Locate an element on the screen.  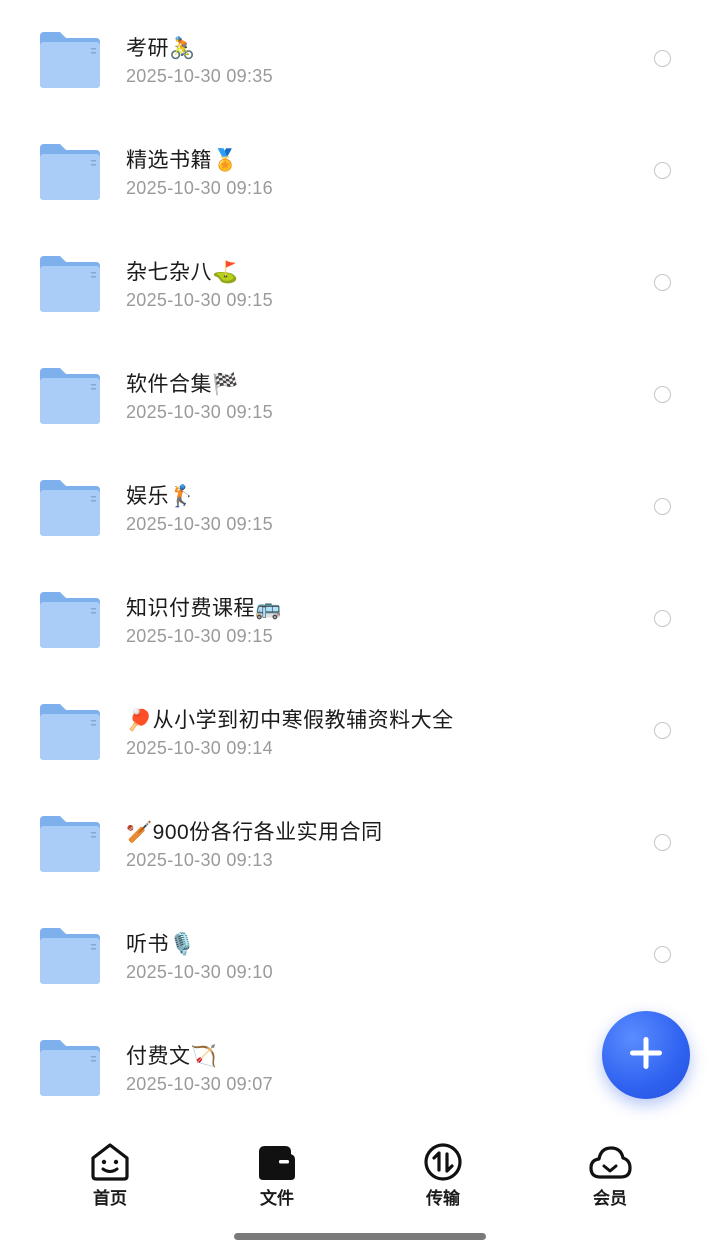
tab-transfer: 传输 is located at coordinates (443, 1175).